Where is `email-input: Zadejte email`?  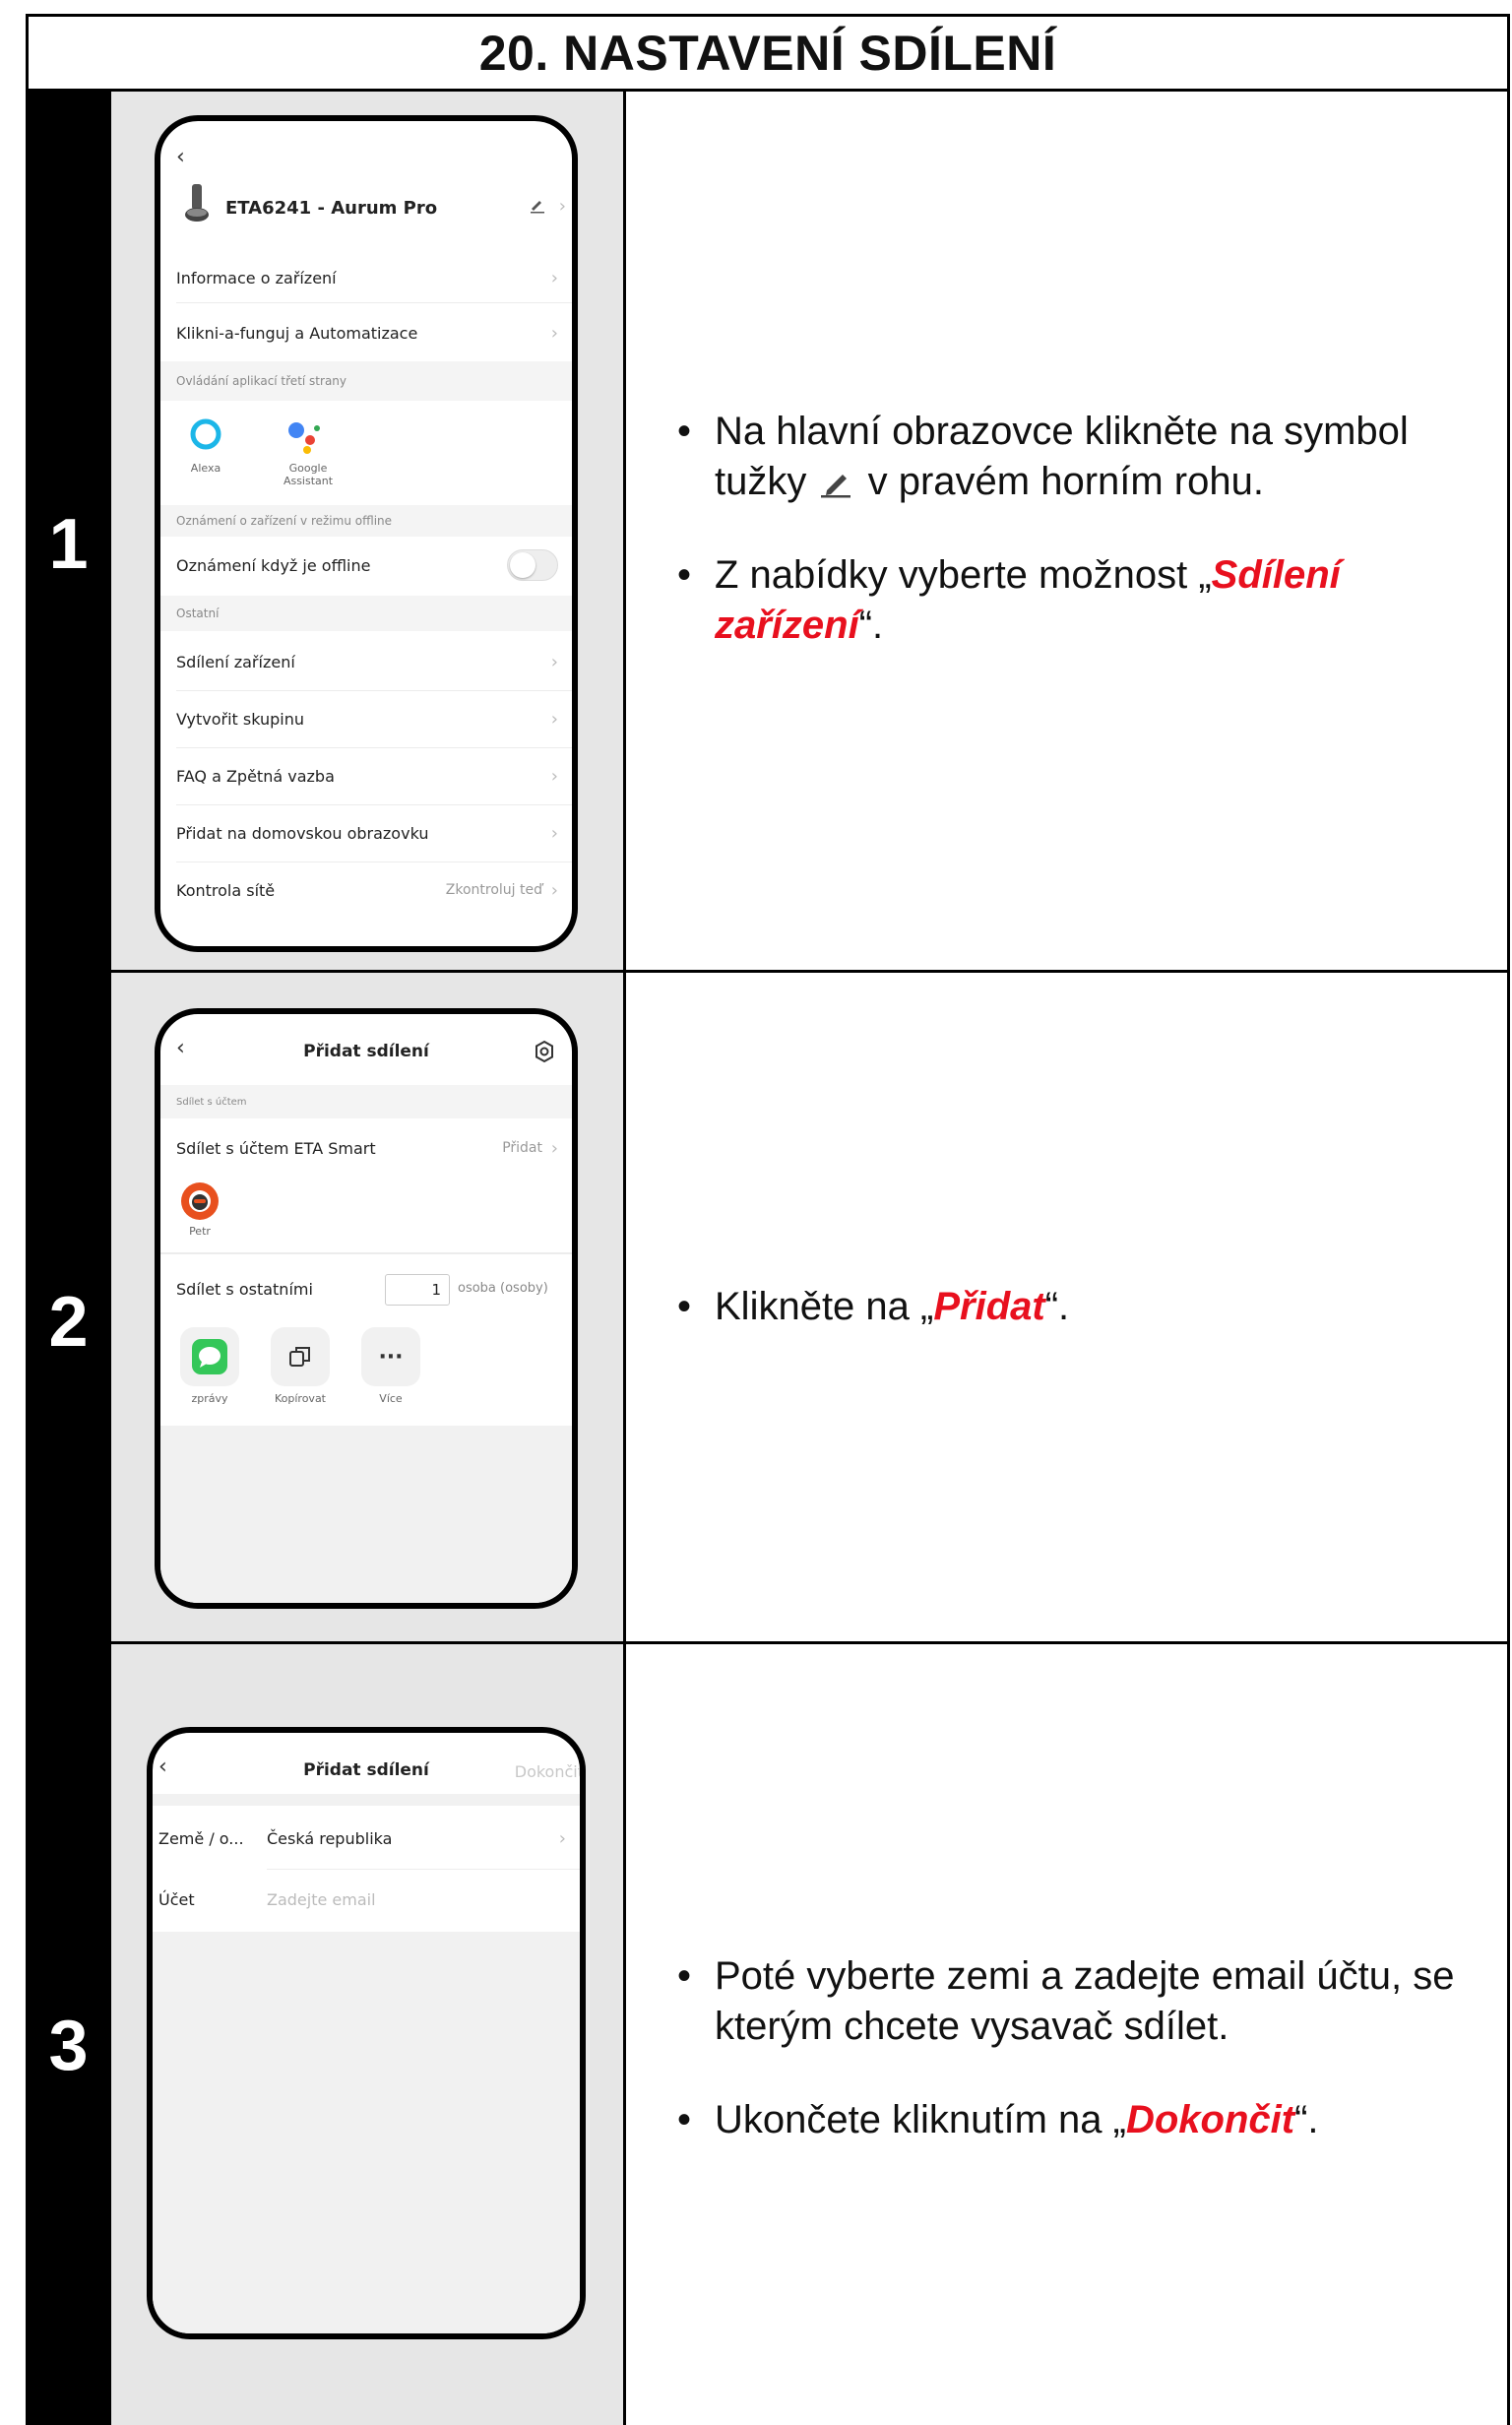
email-input: Zadejte email is located at coordinates (321, 1899).